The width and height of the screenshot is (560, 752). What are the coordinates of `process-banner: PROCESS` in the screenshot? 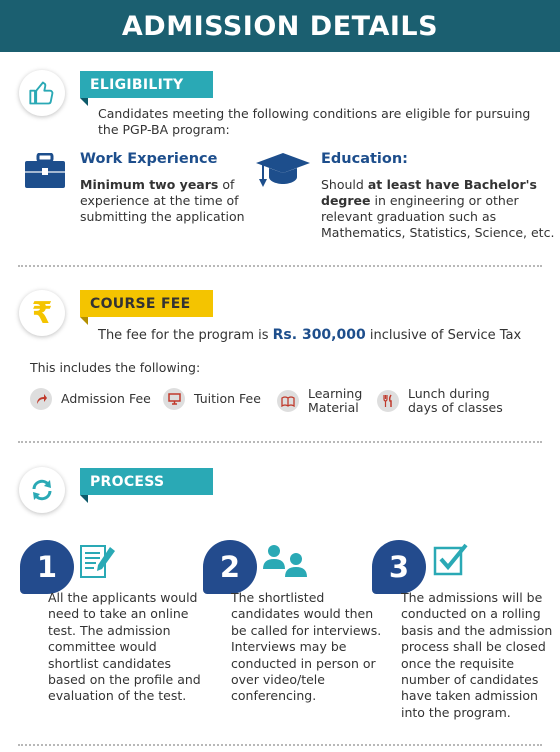 It's located at (146, 485).